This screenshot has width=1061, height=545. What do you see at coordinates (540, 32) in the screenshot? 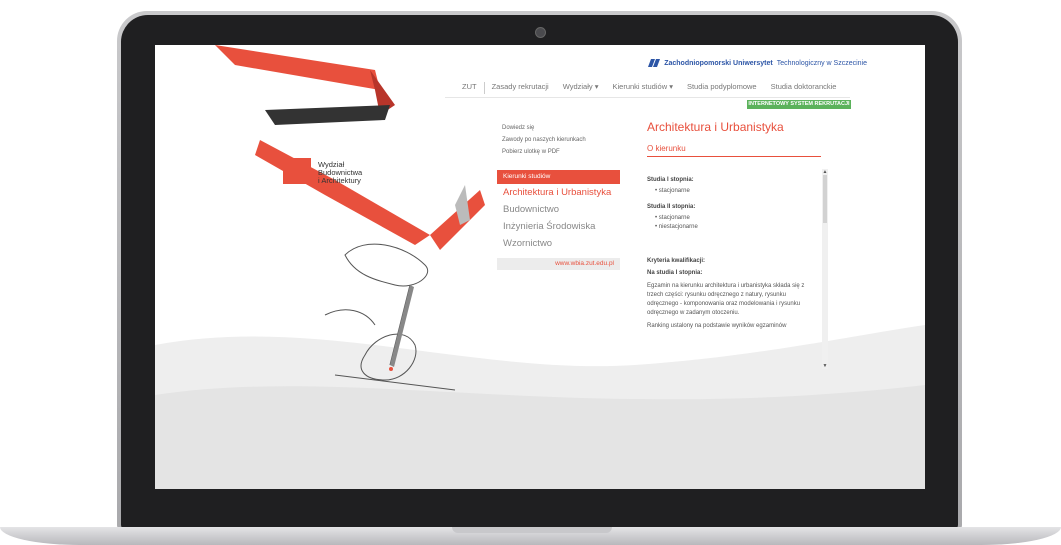
I see `camera-icon` at bounding box center [540, 32].